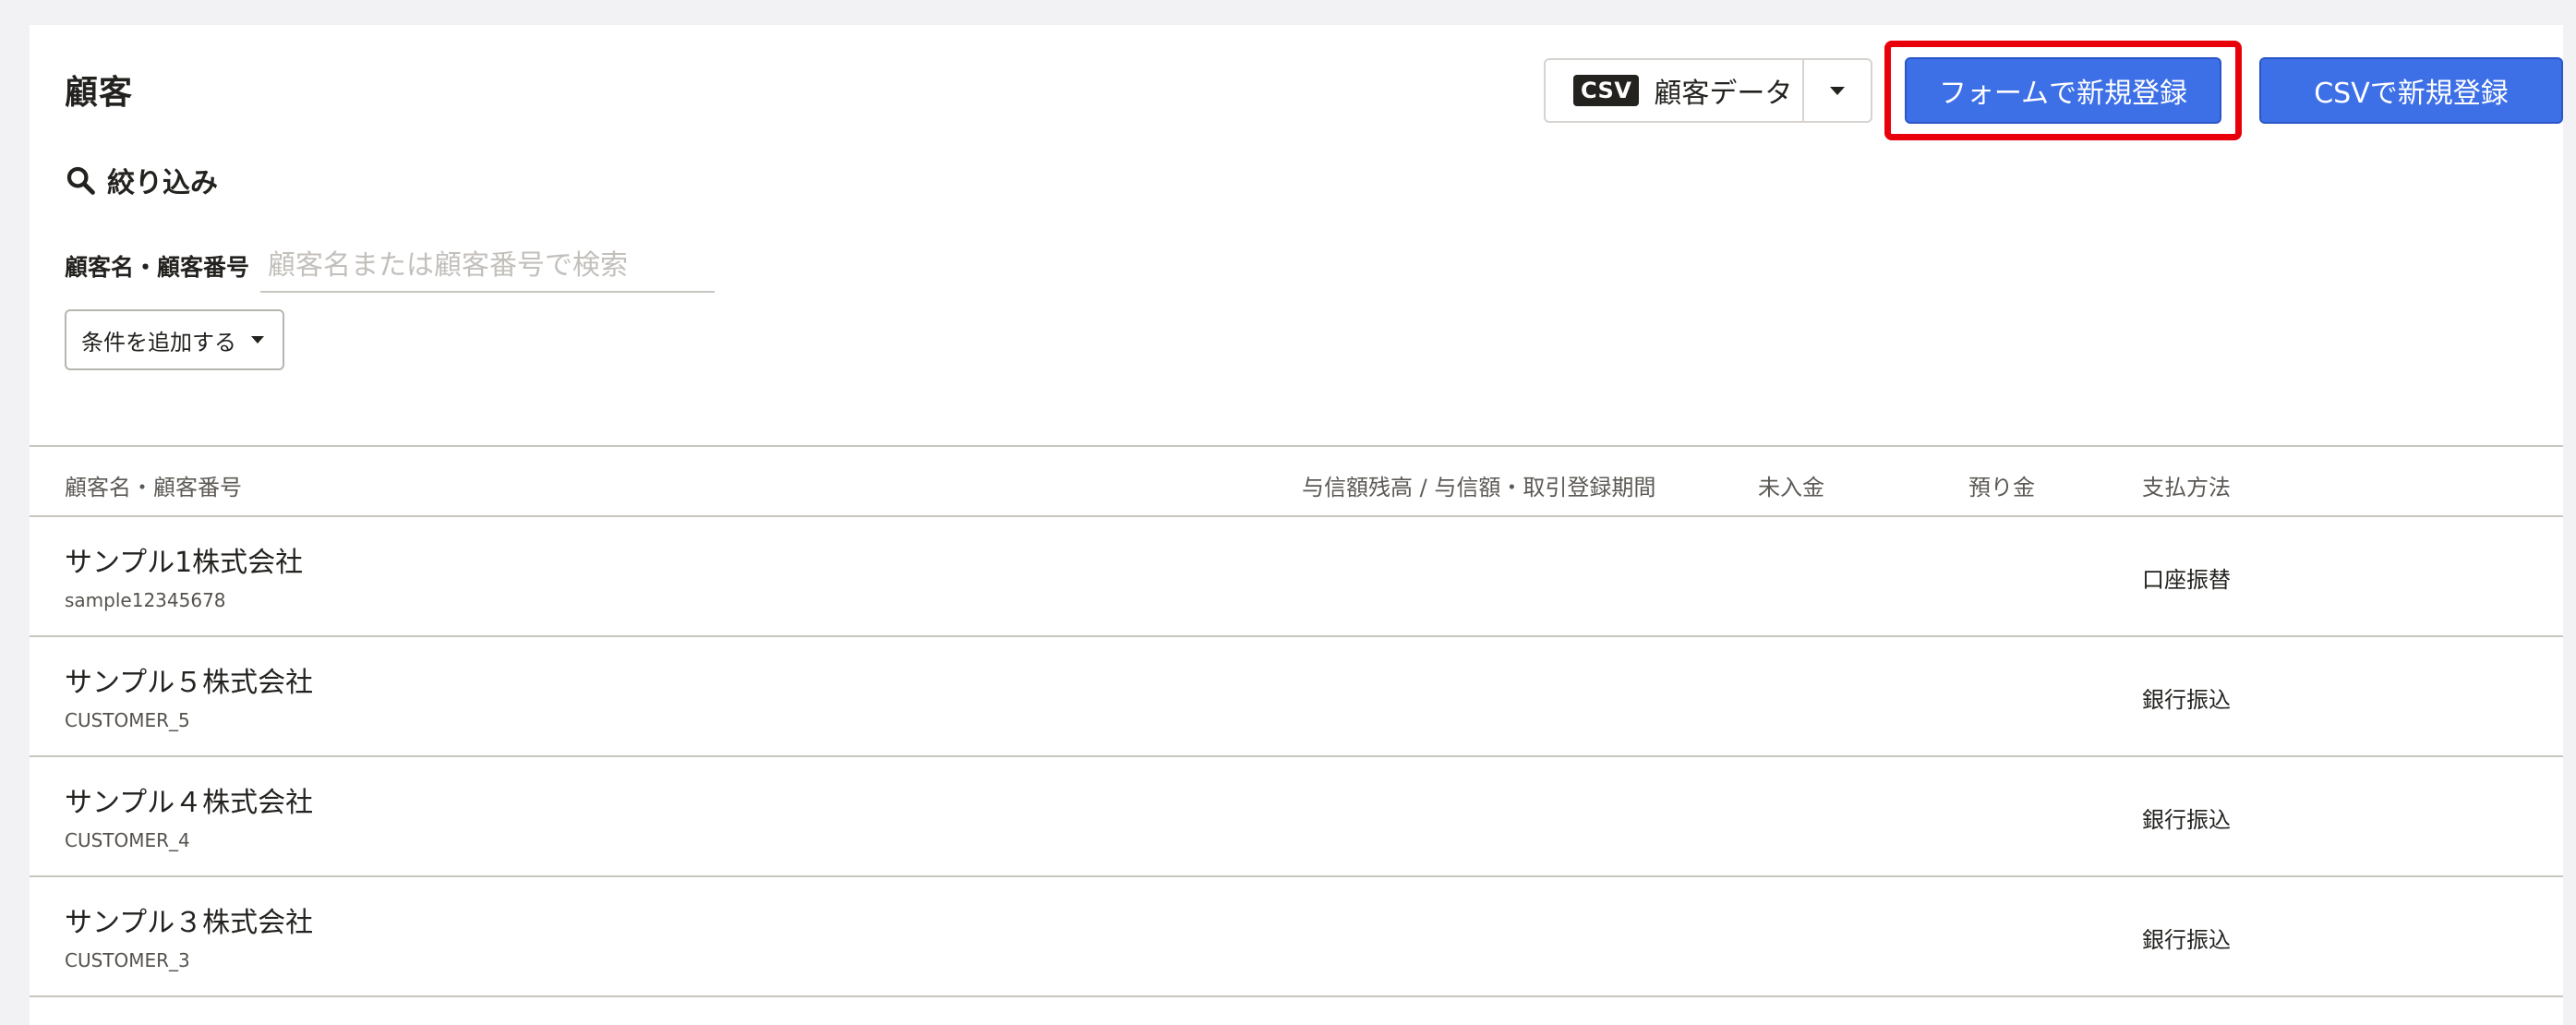 This screenshot has width=2576, height=1025. I want to click on search-field-label: 顧客名・顧客番号, so click(157, 267).